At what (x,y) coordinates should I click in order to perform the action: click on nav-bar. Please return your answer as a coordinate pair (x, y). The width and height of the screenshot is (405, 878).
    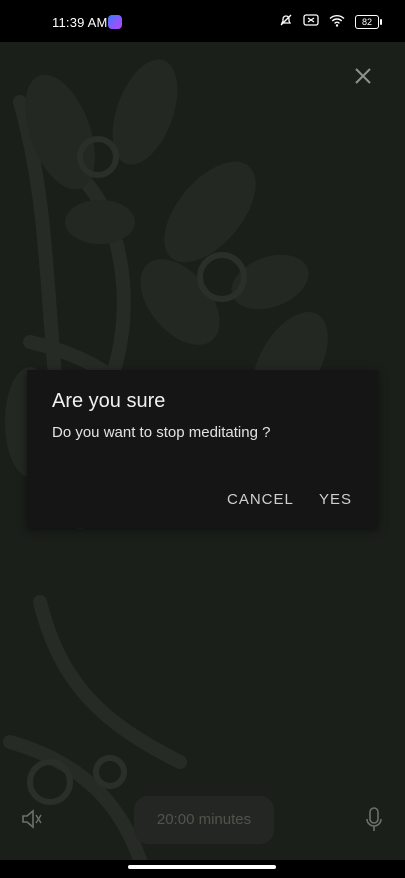
    Looking at the image, I should click on (202, 869).